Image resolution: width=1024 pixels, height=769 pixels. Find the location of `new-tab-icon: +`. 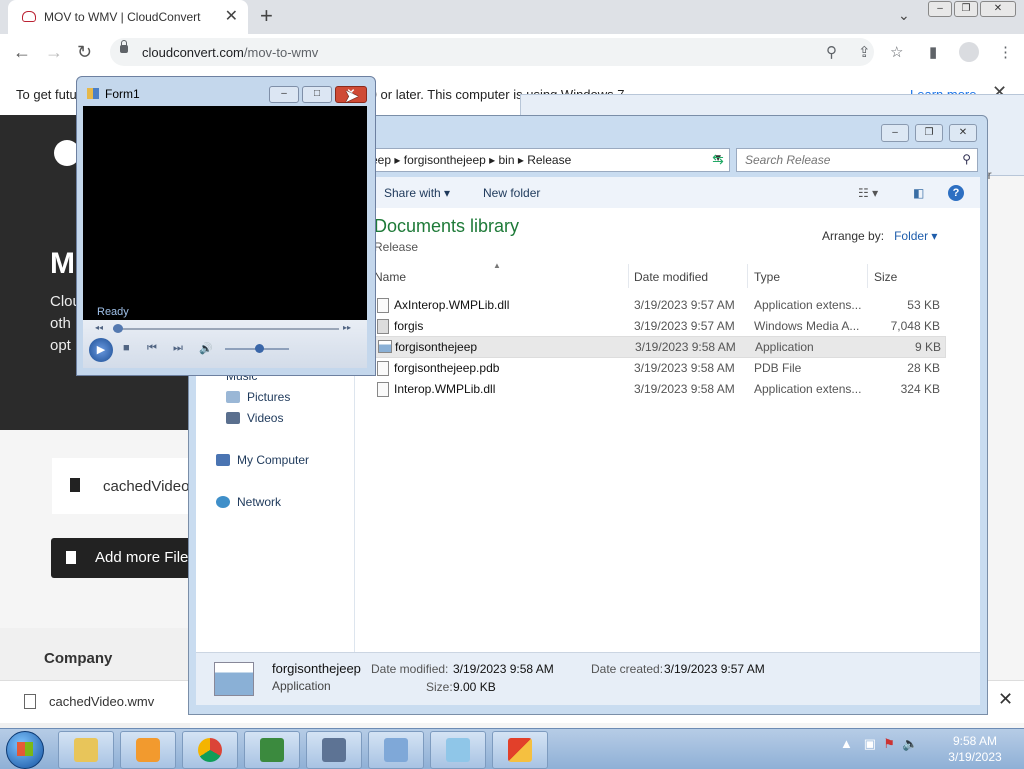

new-tab-icon: + is located at coordinates (266, 16).